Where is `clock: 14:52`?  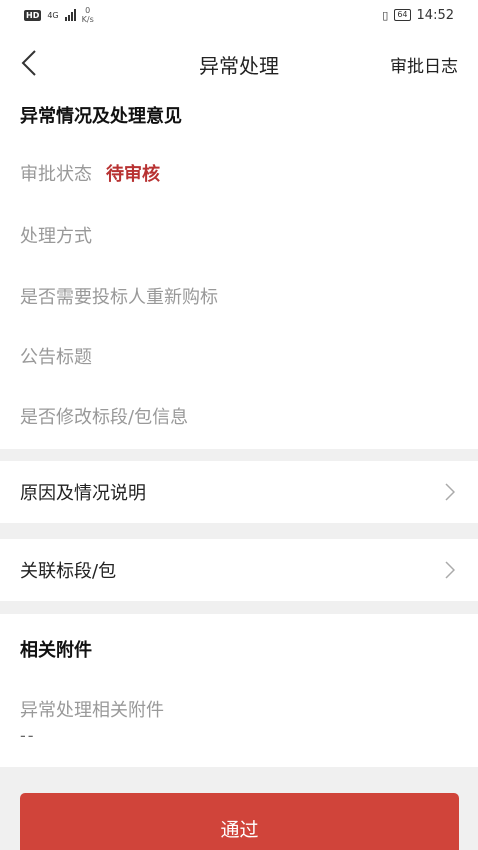
clock: 14:52 is located at coordinates (435, 15).